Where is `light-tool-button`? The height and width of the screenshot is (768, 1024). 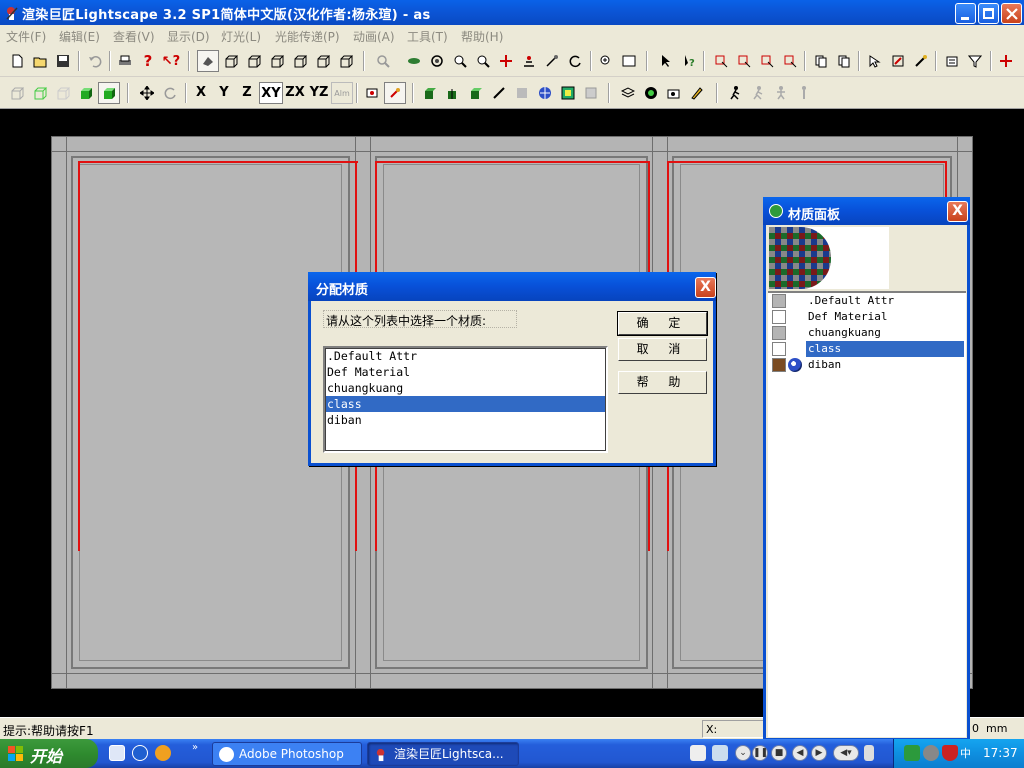
light-tool-button is located at coordinates (651, 93).